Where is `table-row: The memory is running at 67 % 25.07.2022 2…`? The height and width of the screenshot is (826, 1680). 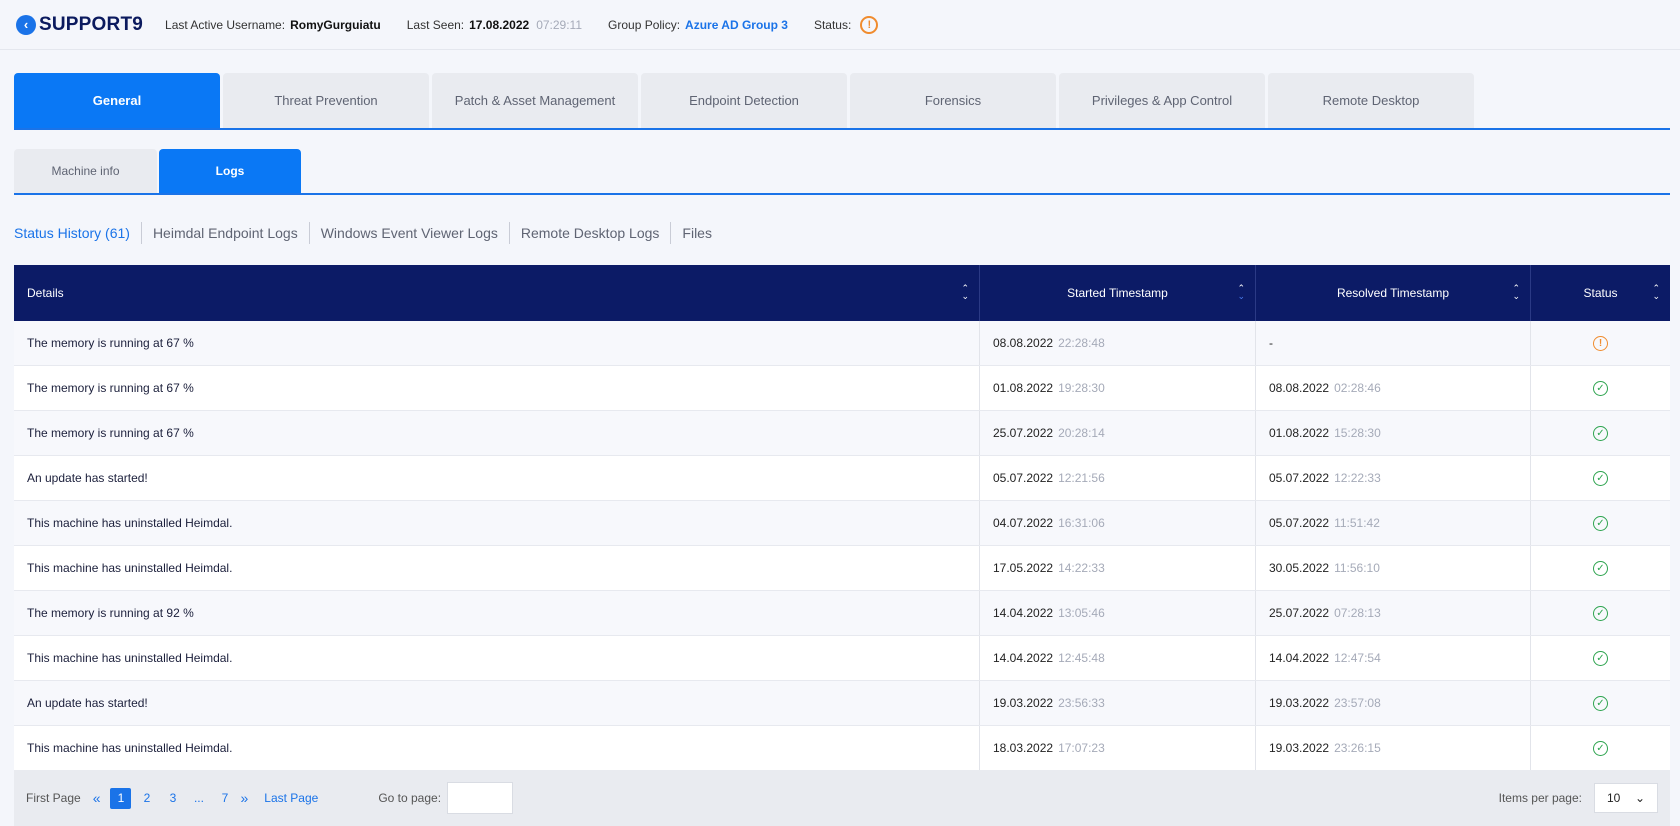
table-row: The memory is running at 67 % 25.07.2022 2… is located at coordinates (842, 433).